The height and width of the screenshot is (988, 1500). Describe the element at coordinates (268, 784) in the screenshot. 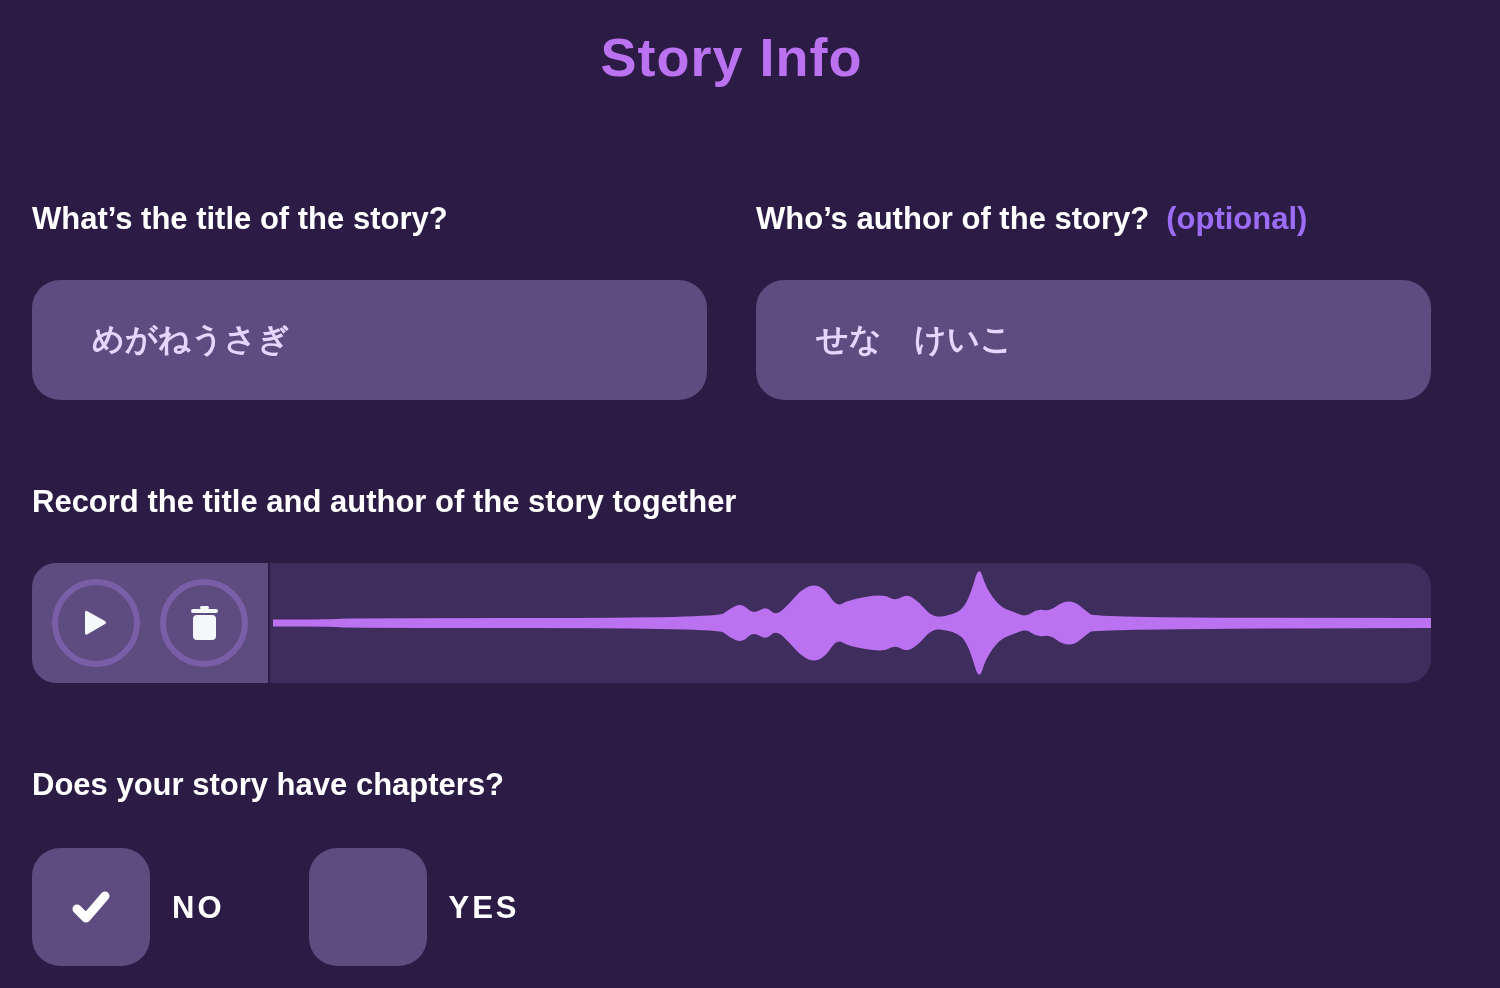

I see `section-label: Does your story have chapters?` at that location.